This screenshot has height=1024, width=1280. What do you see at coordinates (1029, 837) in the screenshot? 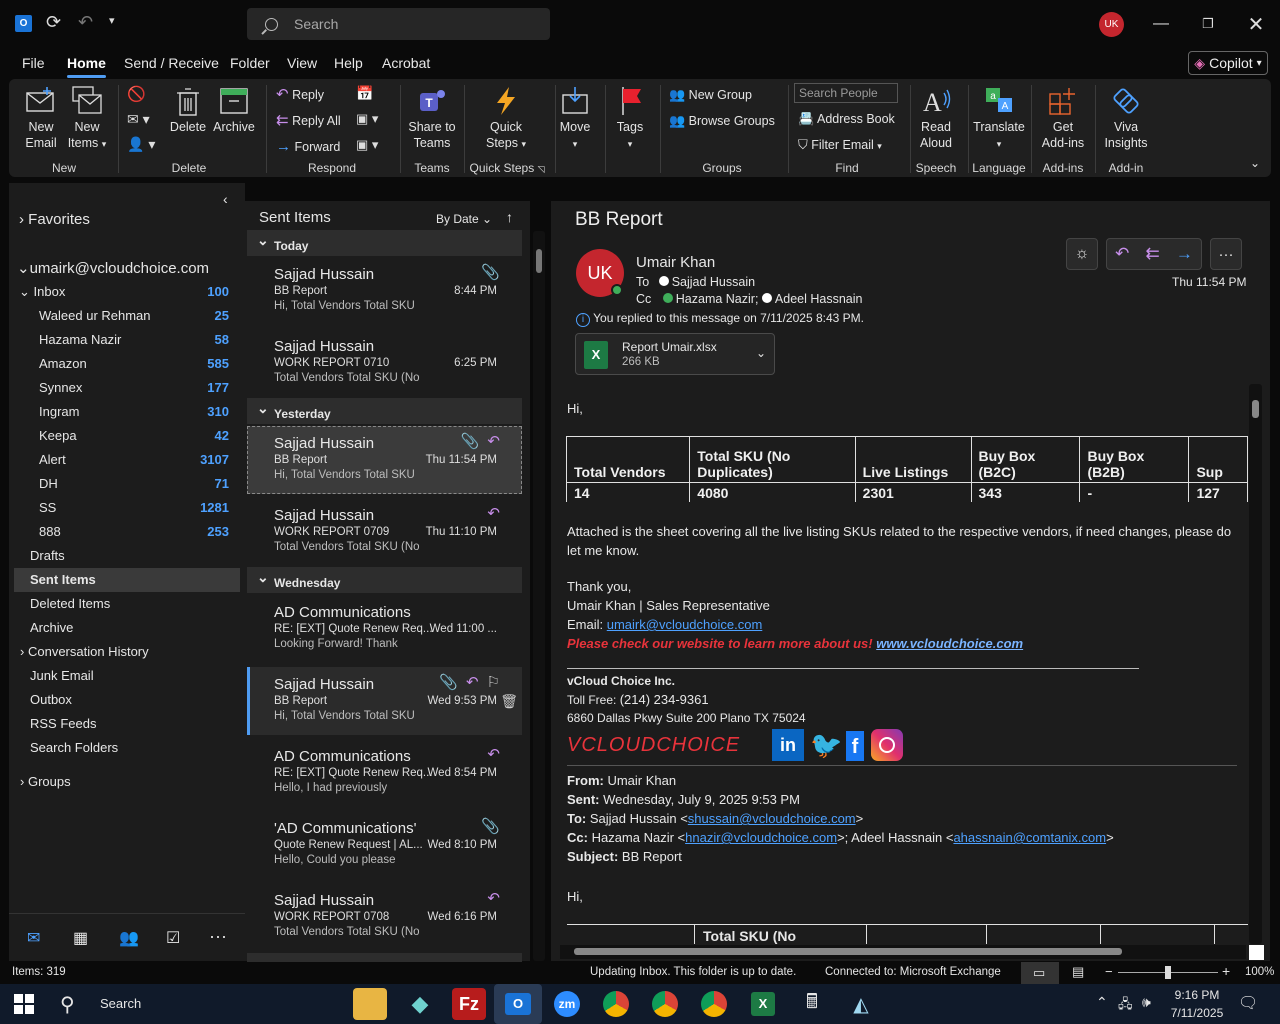
I see `fwd-cc-email2: ahassnain@comtanix.com` at bounding box center [1029, 837].